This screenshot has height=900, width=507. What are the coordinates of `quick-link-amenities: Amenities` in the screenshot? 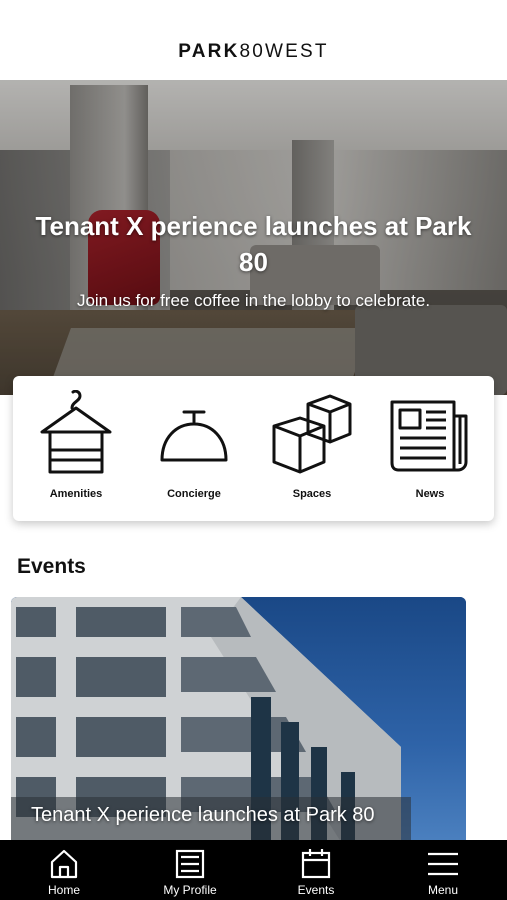 It's located at (76, 450).